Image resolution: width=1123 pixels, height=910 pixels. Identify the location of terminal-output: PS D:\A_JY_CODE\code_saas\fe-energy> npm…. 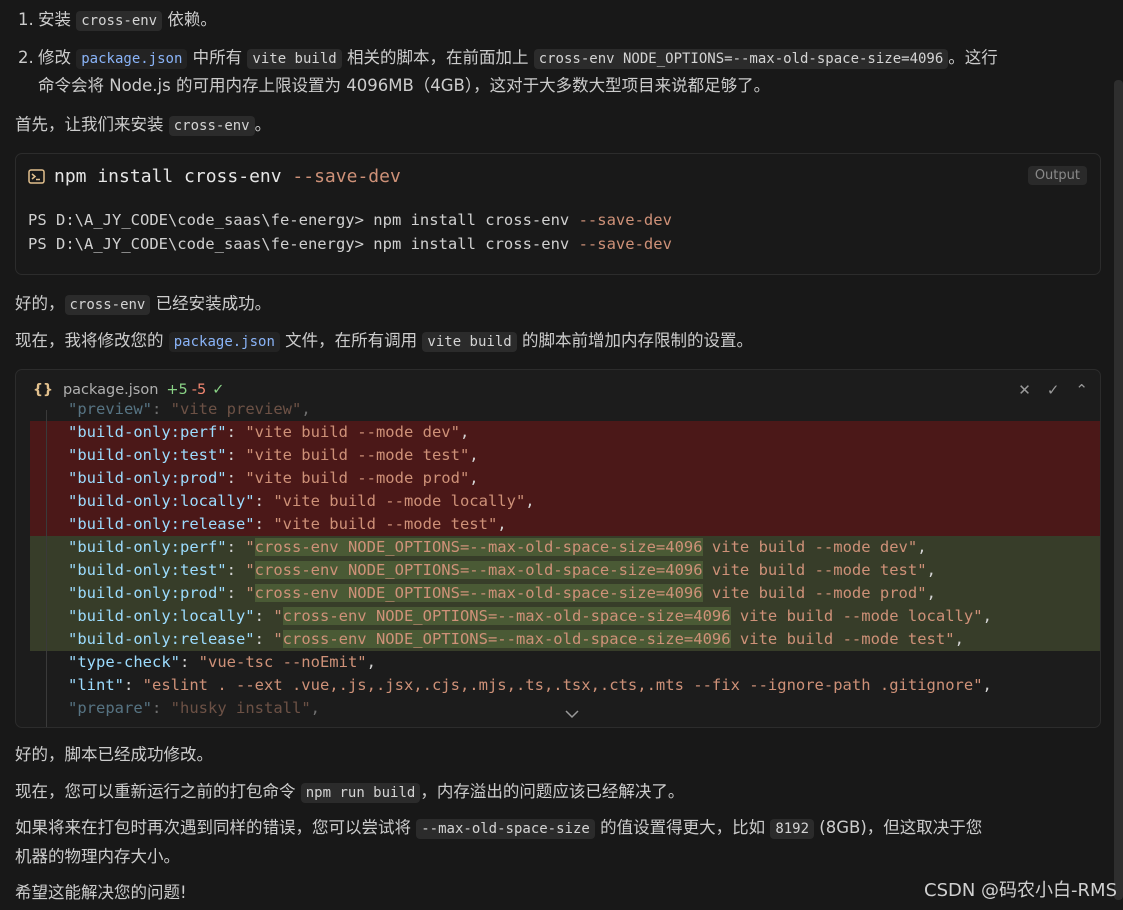
(350, 232).